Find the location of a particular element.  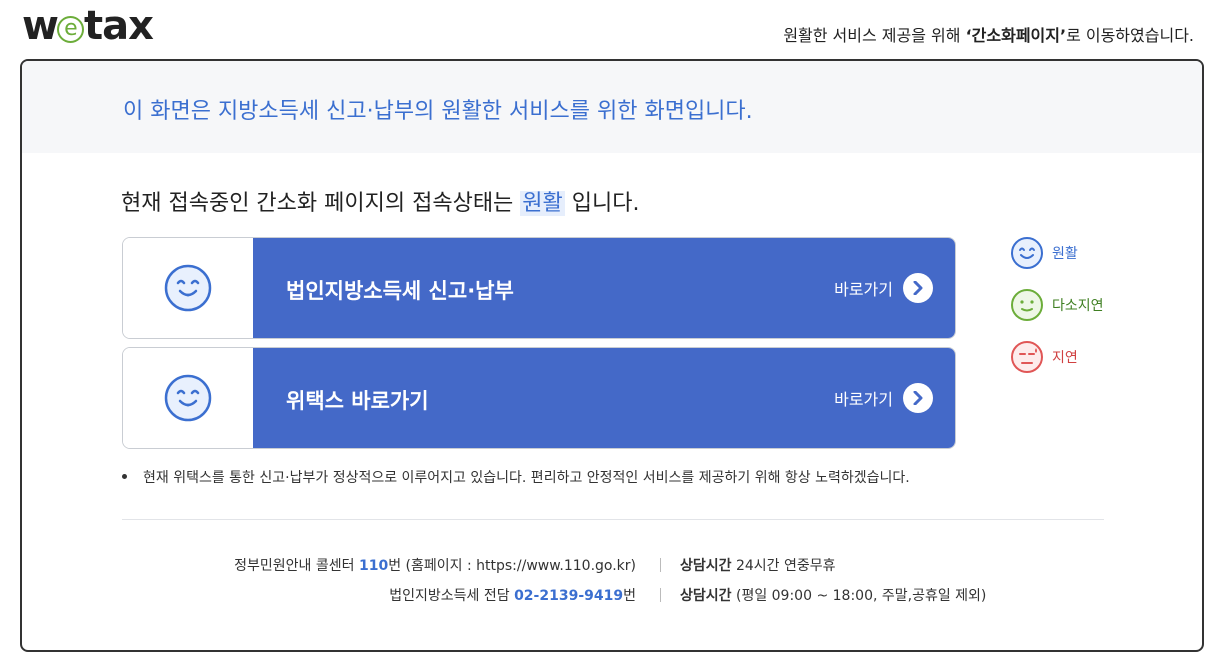

status-text-post: 입니다. is located at coordinates (602, 203).